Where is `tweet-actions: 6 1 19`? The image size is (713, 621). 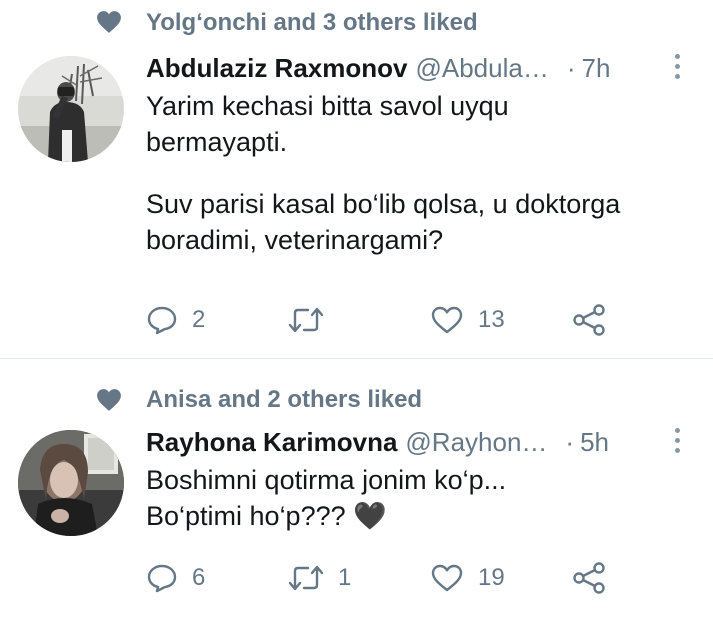
tweet-actions: 6 1 19 is located at coordinates (381, 578).